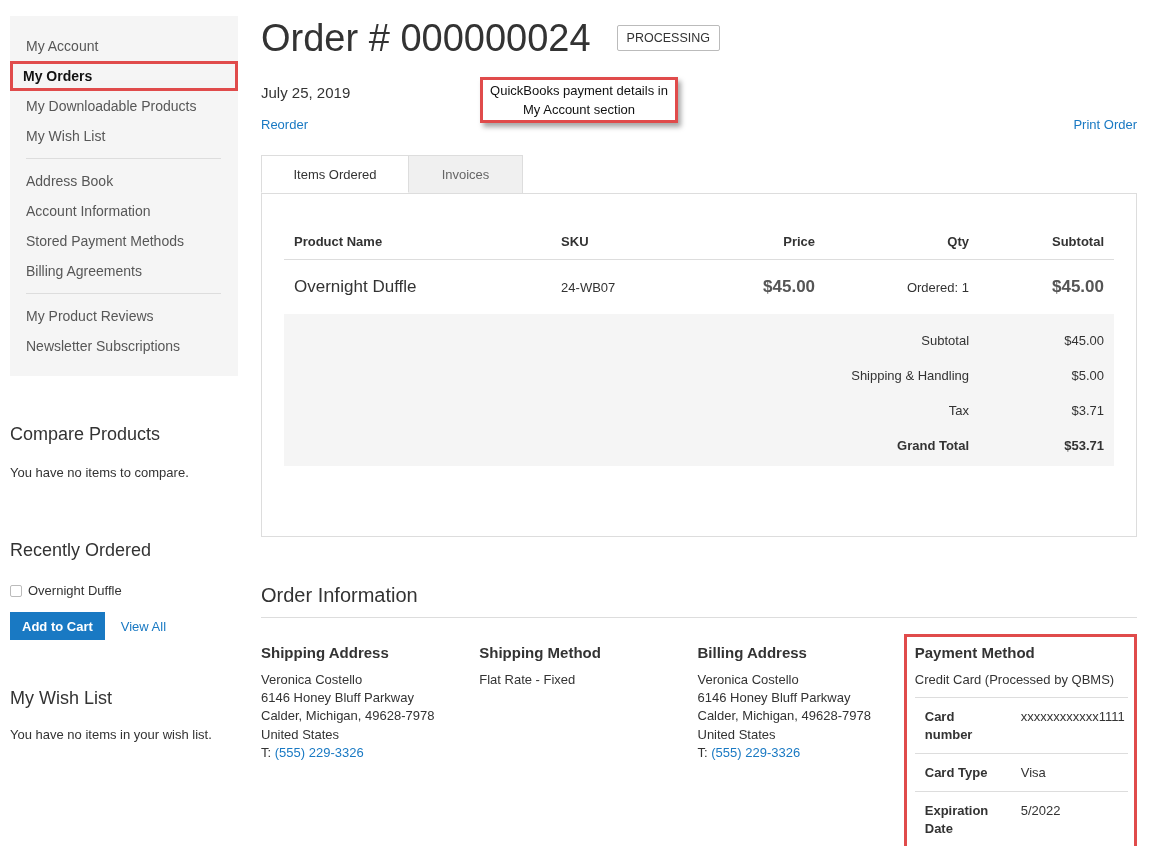 This screenshot has height=846, width=1151. I want to click on section-title: Order Information, so click(699, 601).